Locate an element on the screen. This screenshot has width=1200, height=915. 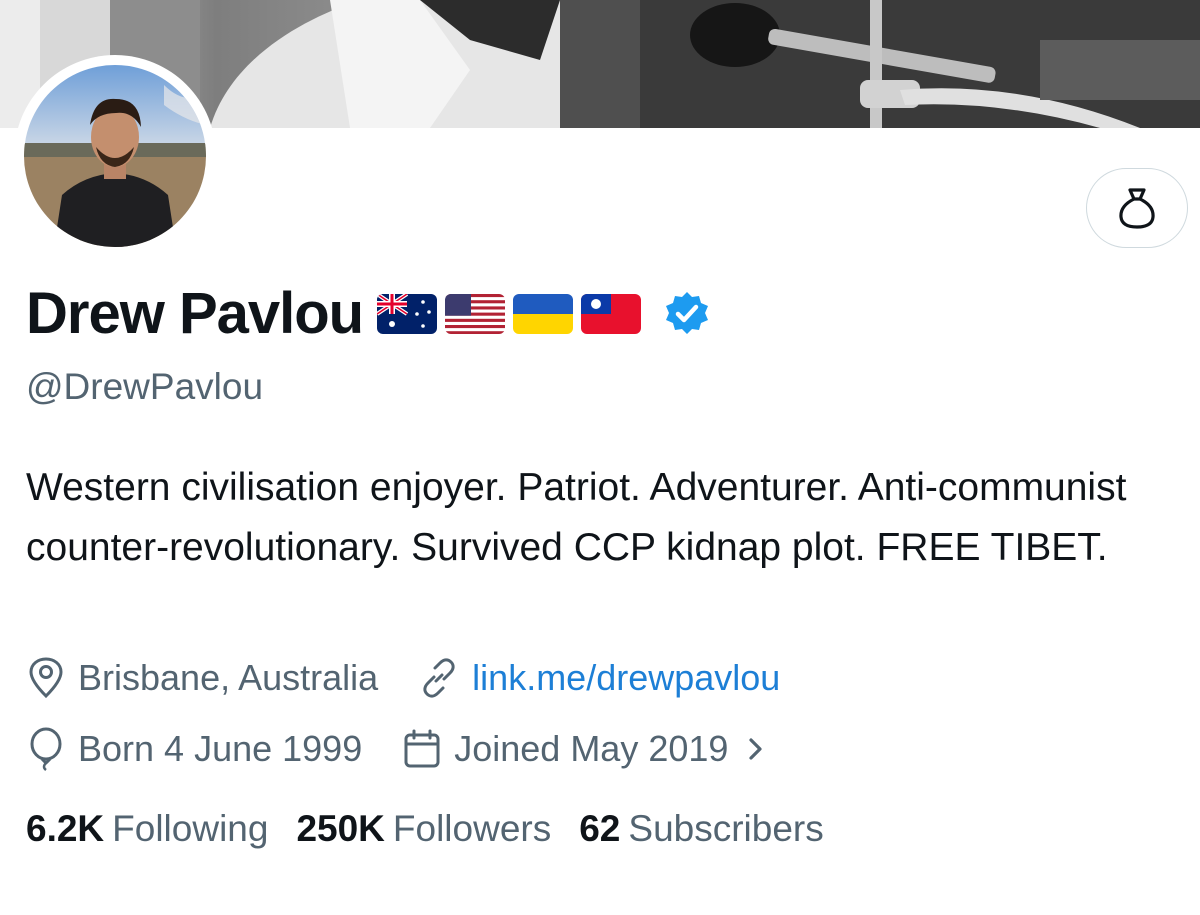
birthday-text: Born 4 June 1999 is located at coordinates (220, 748).